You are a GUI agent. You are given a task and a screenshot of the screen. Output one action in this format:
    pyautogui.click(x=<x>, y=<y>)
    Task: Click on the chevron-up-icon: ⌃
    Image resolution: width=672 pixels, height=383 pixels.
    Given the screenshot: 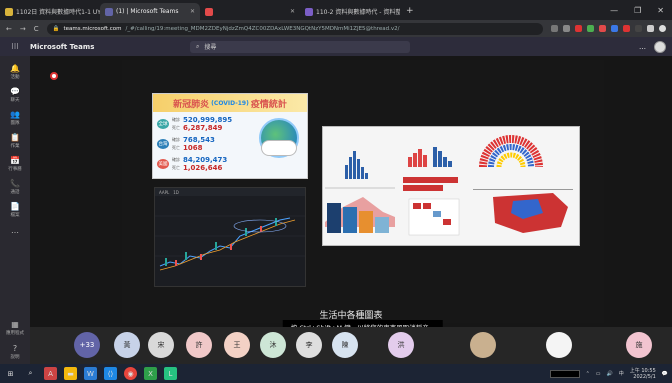 What is the action you would take?
    pyautogui.click(x=588, y=374)
    